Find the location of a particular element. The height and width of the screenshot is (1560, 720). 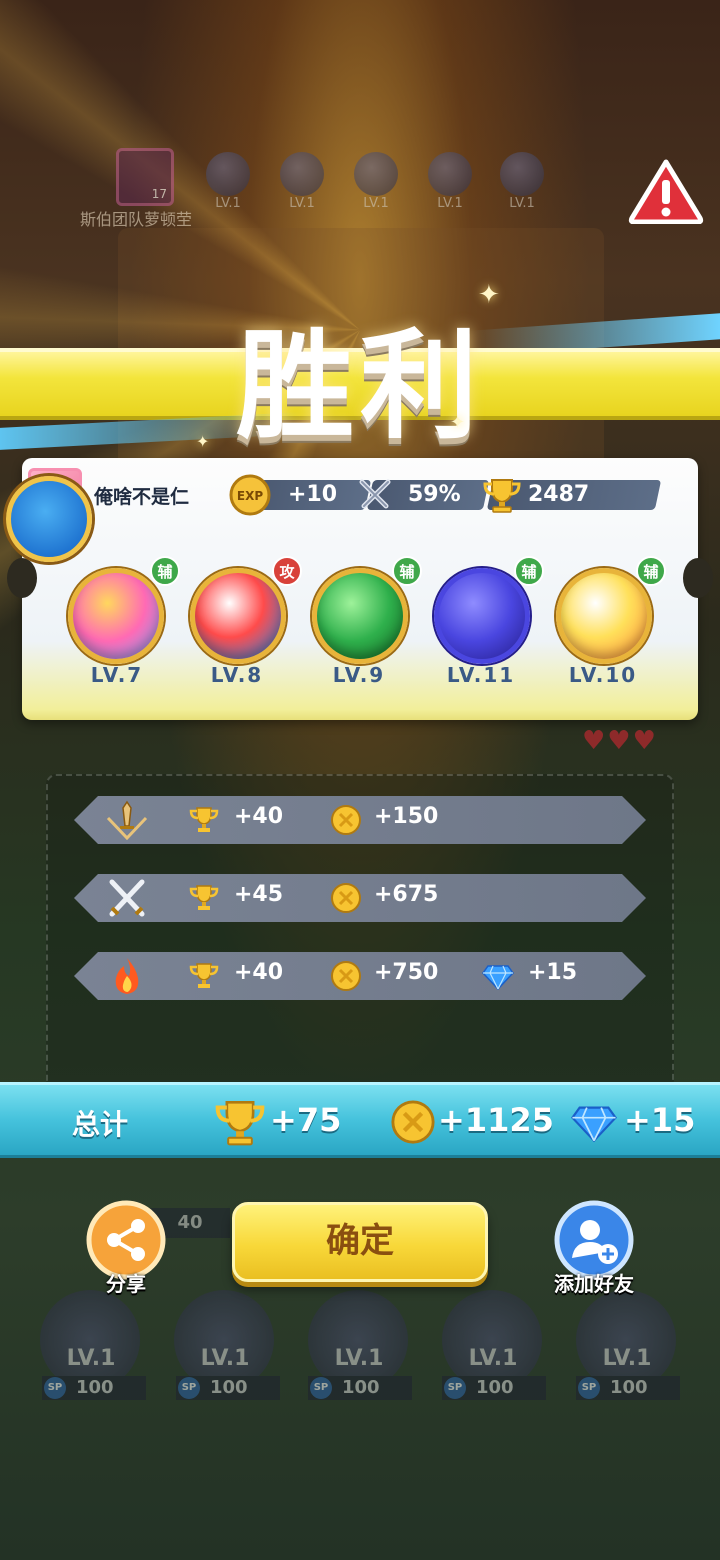

skill-type-tag: 攻 is located at coordinates (287, 571).